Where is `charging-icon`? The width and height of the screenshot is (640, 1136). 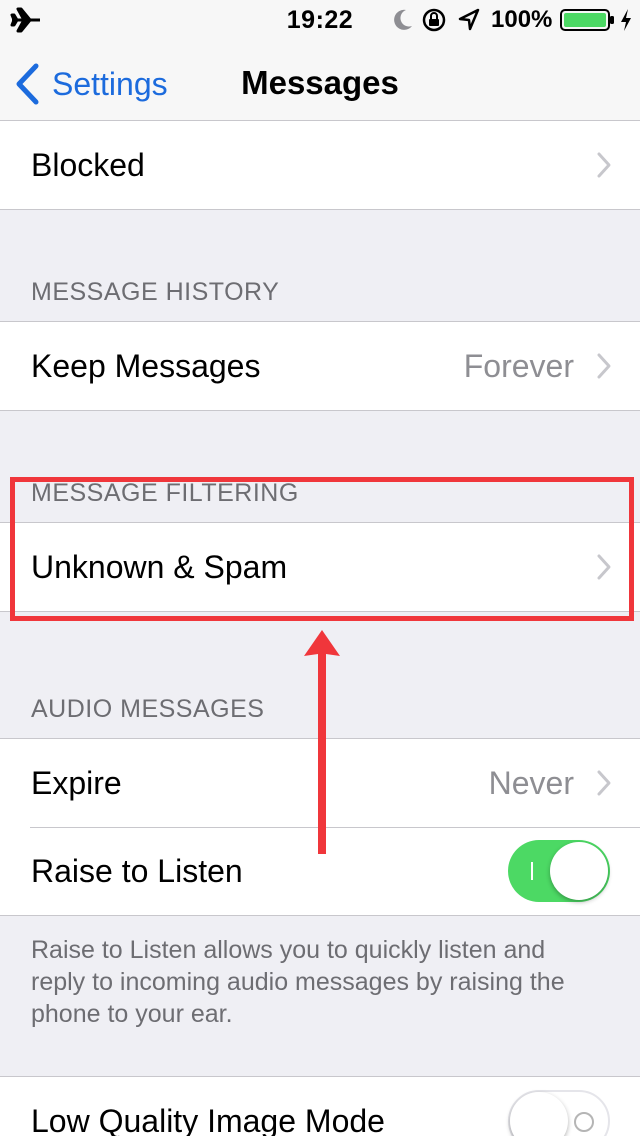 charging-icon is located at coordinates (626, 20).